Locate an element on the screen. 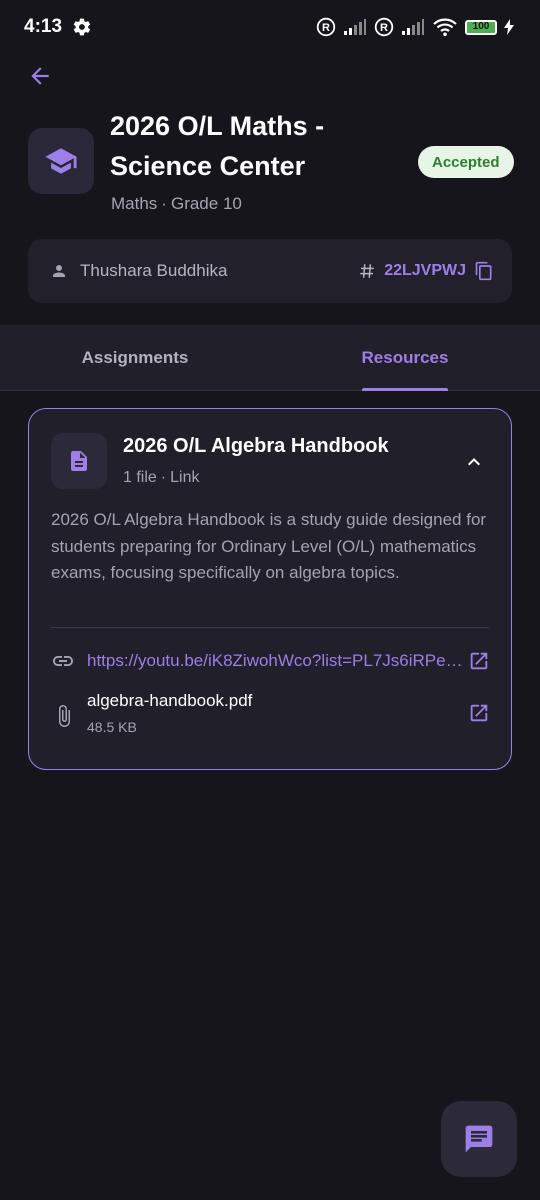 The width and height of the screenshot is (540, 1200). back-button is located at coordinates (40, 76).